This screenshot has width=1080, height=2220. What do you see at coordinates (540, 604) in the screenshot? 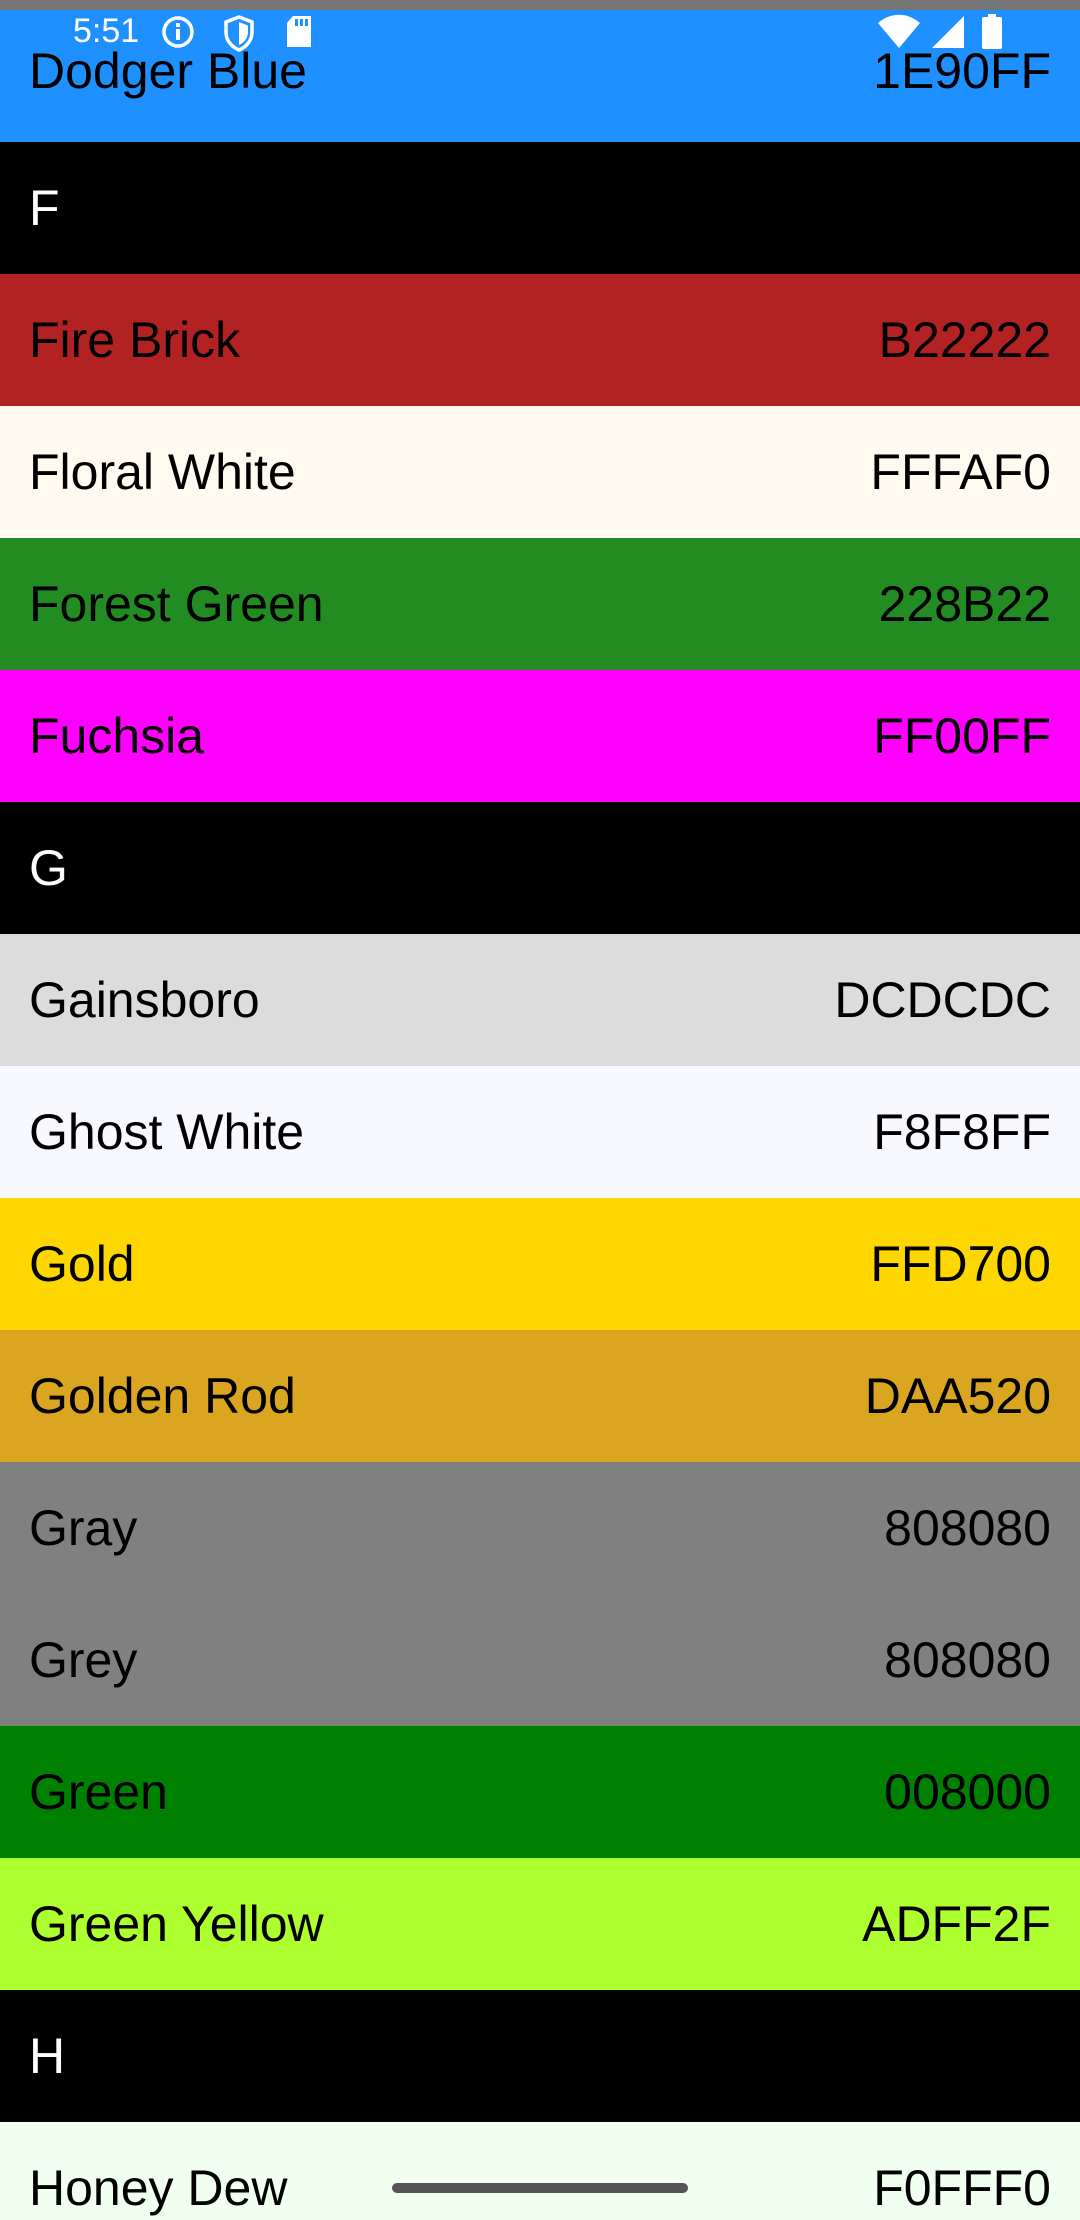
I see `color-row-forest-green: Forest Green 228B22` at bounding box center [540, 604].